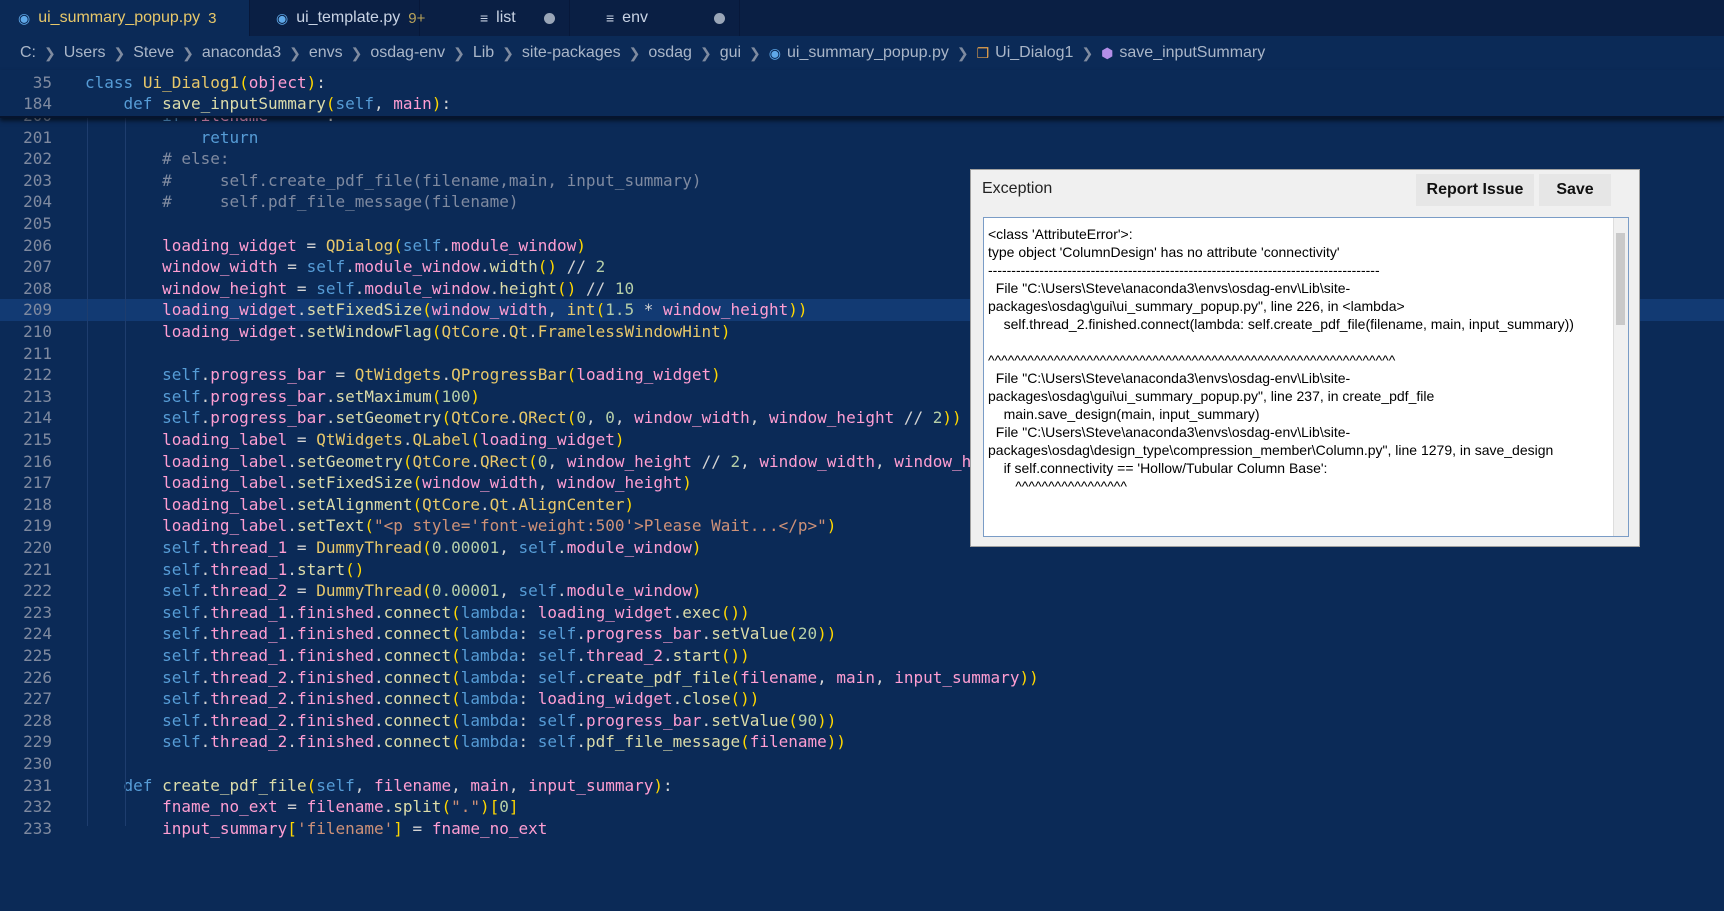  Describe the element at coordinates (268, 104) in the screenshot. I see `code-text: def save_inputSummary(self, main):` at that location.